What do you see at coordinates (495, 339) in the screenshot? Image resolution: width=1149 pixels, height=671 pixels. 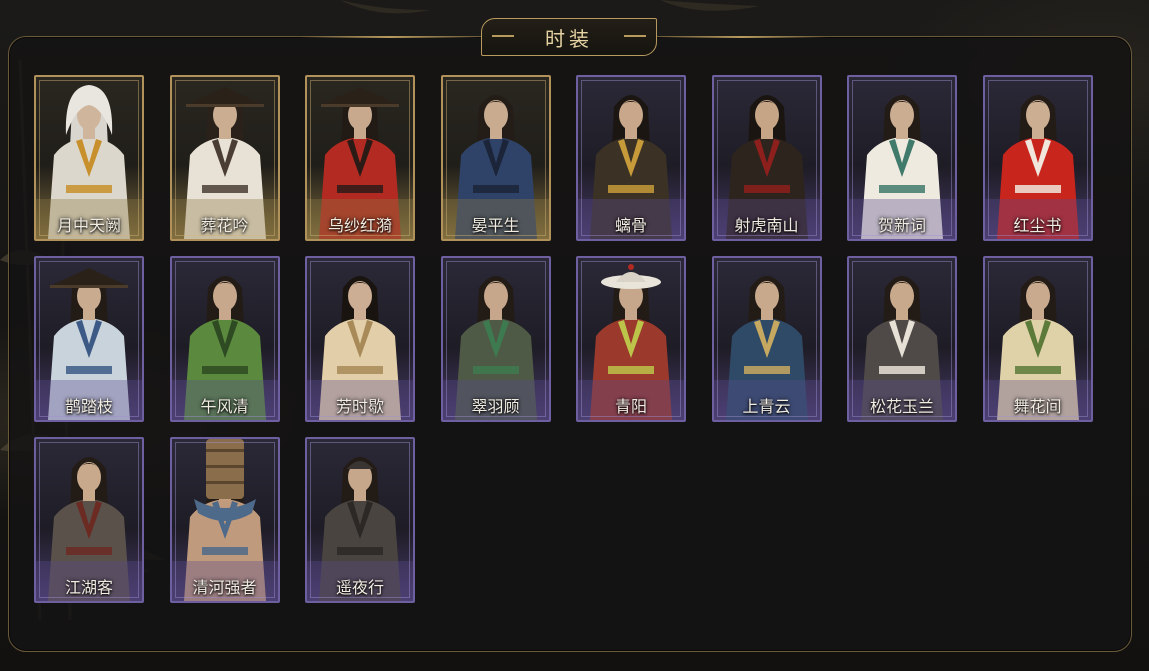 I see `outfit-card: 翠羽顾` at bounding box center [495, 339].